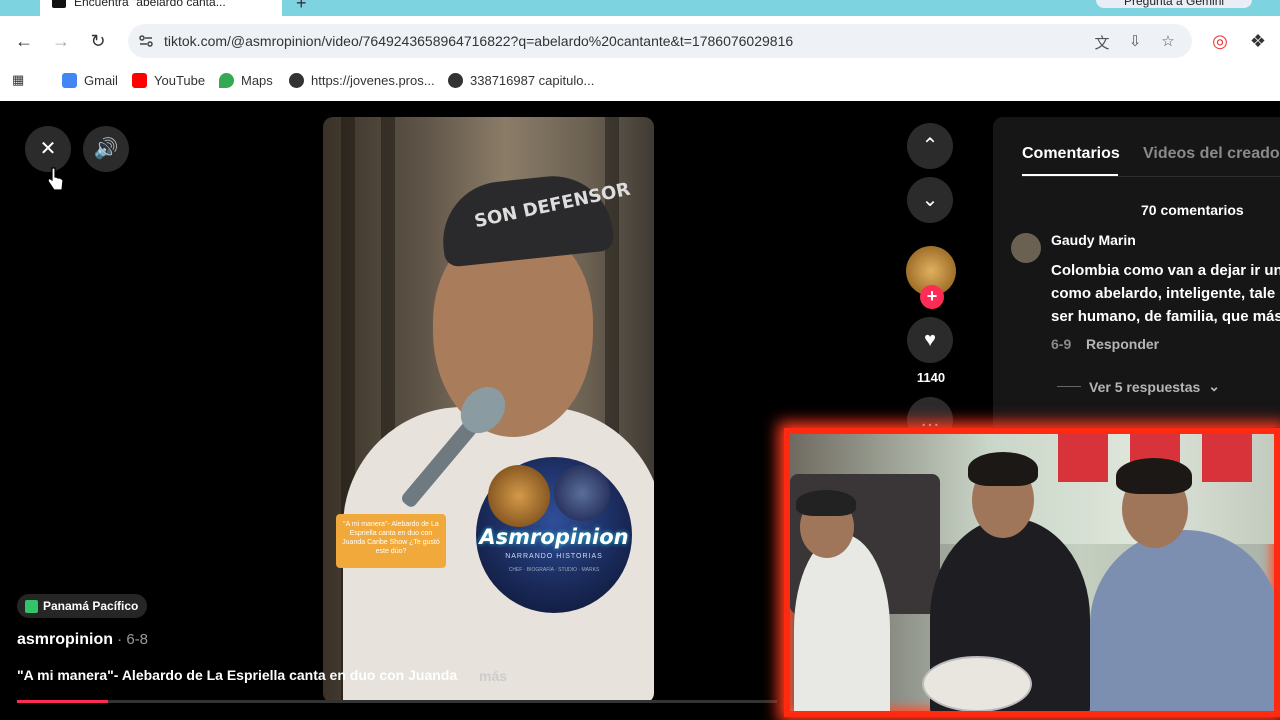  What do you see at coordinates (1220, 41) in the screenshot?
I see `extension-icon: ◎` at bounding box center [1220, 41].